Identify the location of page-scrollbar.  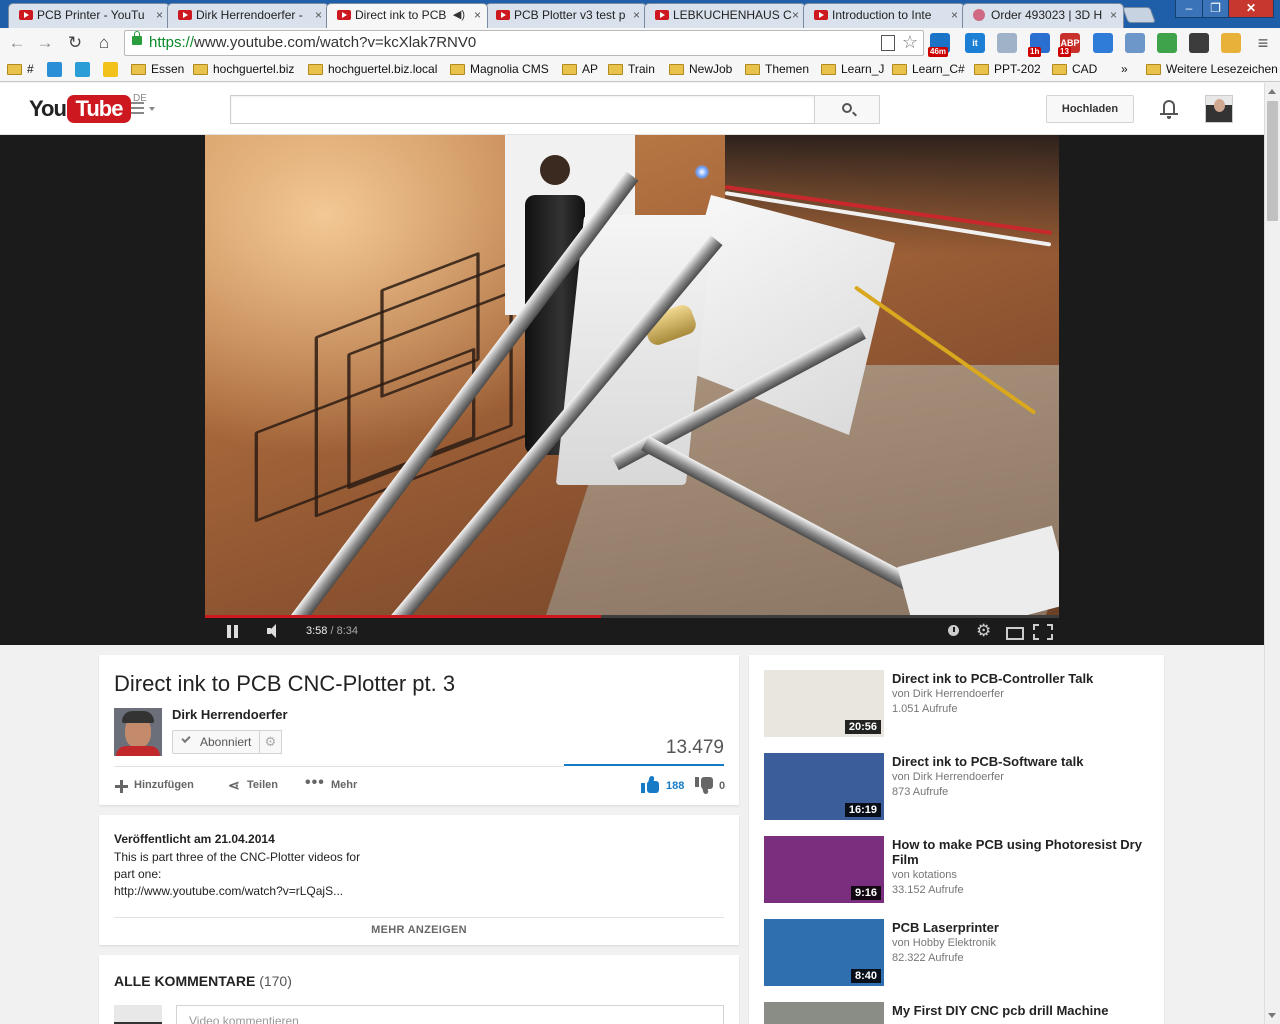
(1272, 553).